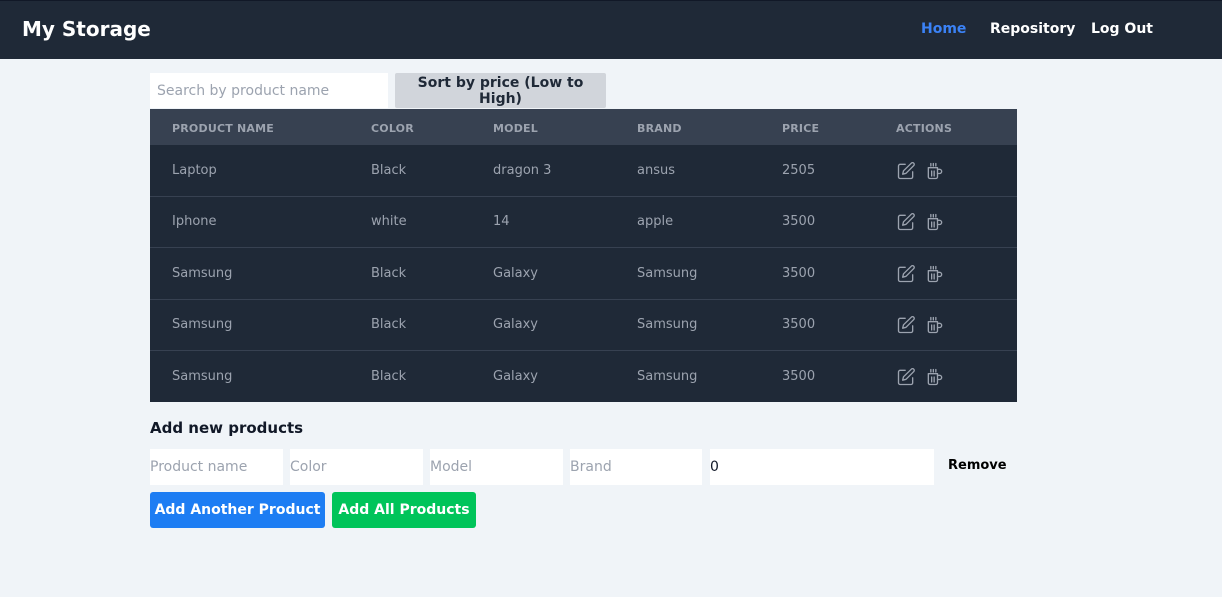  Describe the element at coordinates (659, 128) in the screenshot. I see `column-header-brand: BRAND` at that location.